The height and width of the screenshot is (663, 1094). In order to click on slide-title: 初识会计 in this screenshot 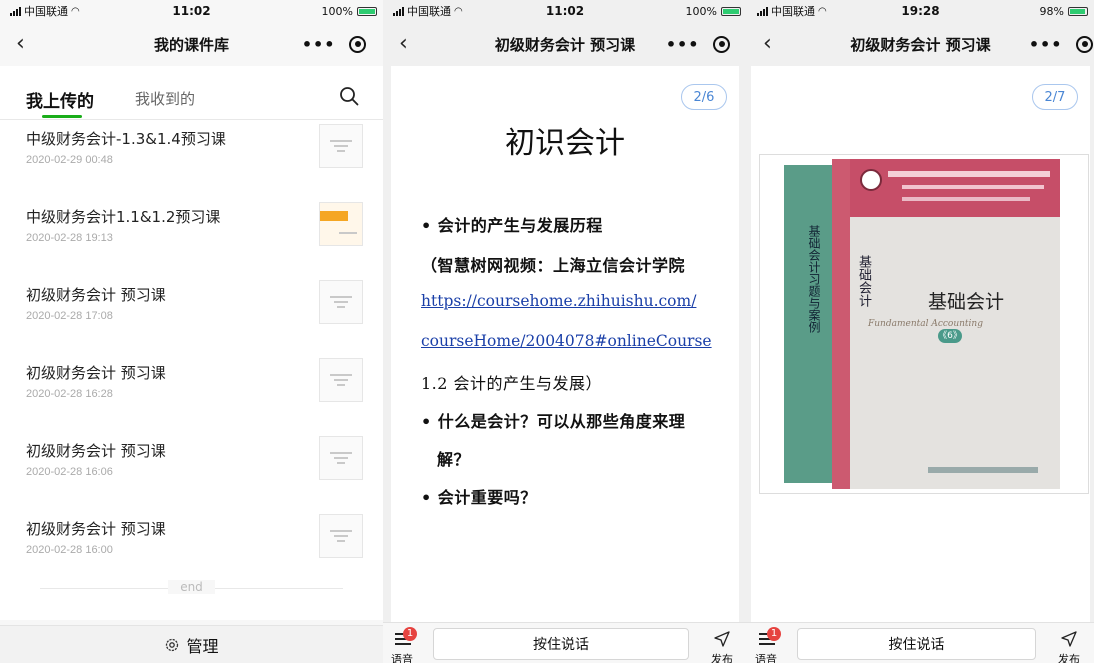, I will do `click(565, 143)`.